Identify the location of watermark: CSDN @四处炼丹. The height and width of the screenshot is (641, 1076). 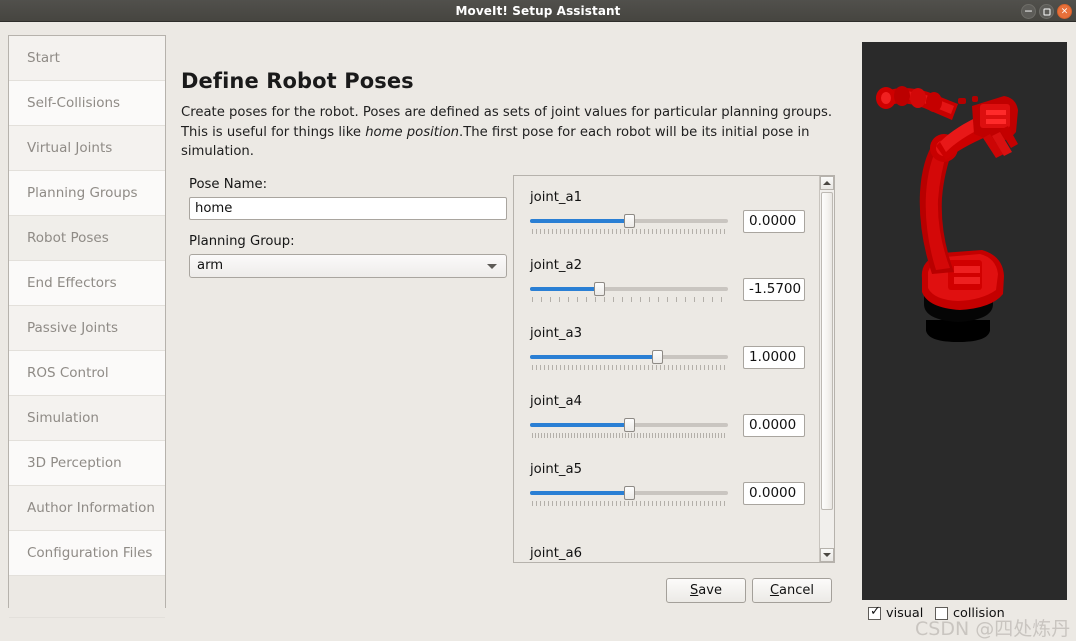
(993, 629).